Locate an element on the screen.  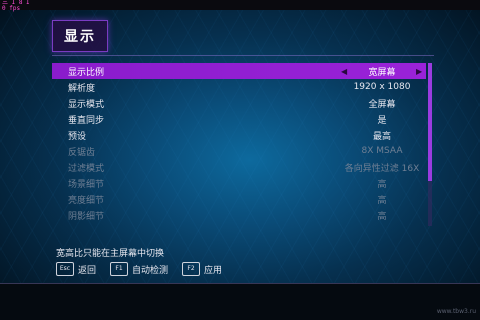
setting-label: 显示模式 is located at coordinates (86, 104).